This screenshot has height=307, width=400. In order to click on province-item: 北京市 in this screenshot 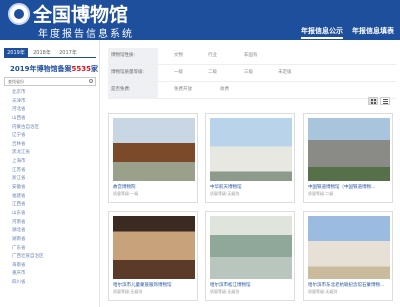, I will do `click(54, 93)`.